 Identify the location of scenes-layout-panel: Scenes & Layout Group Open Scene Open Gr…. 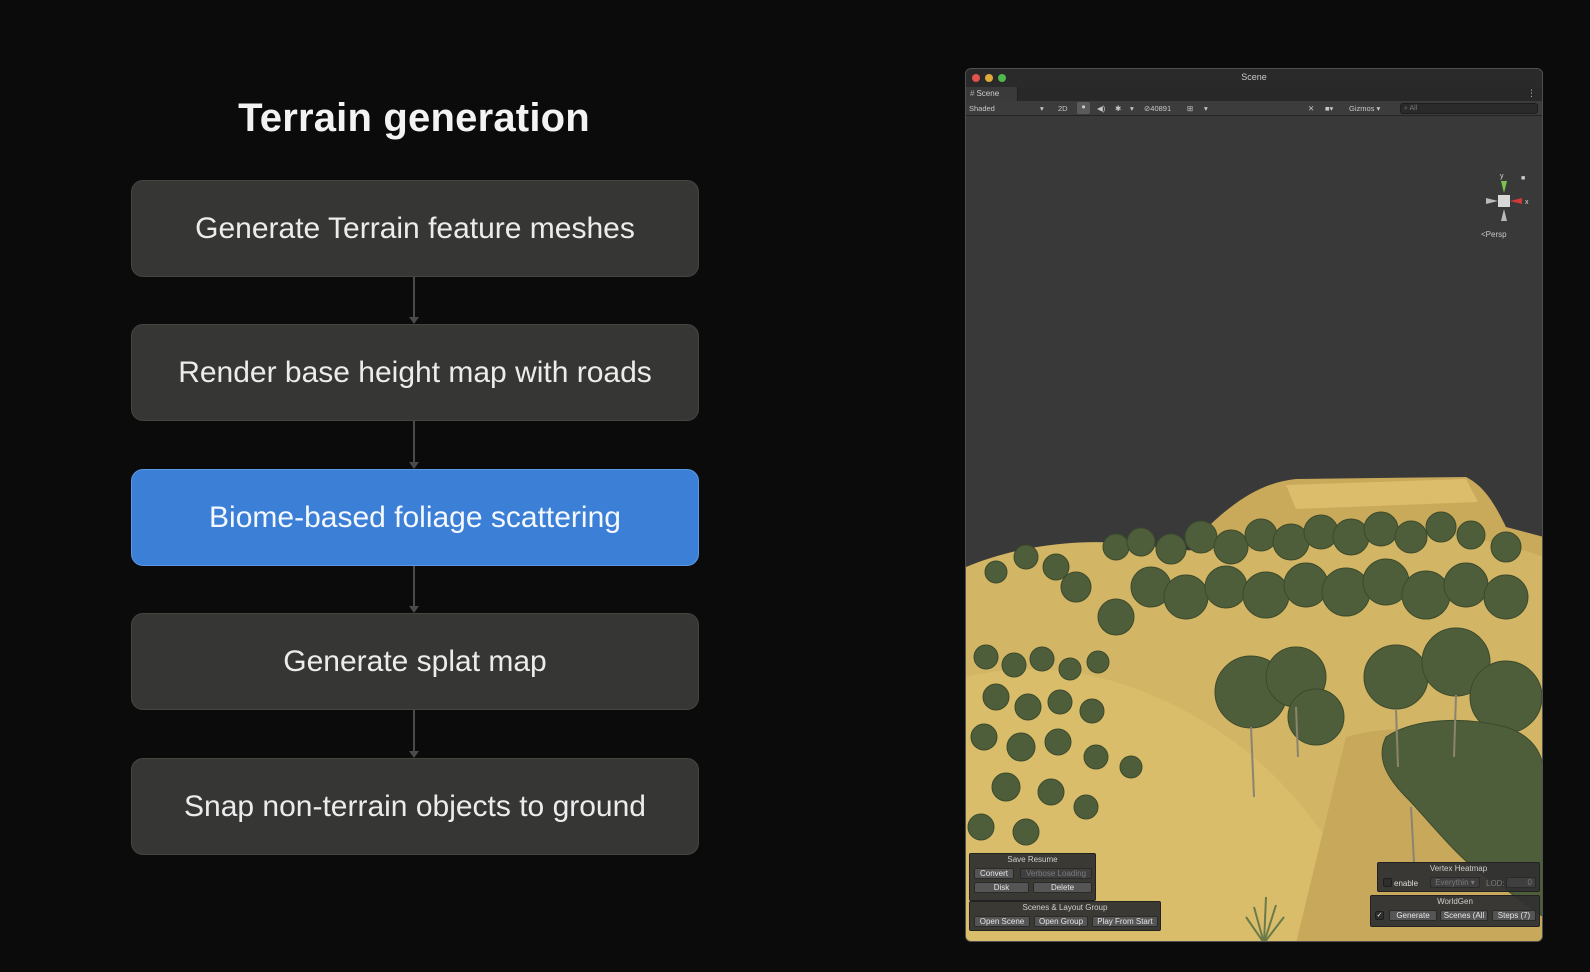
(1065, 916).